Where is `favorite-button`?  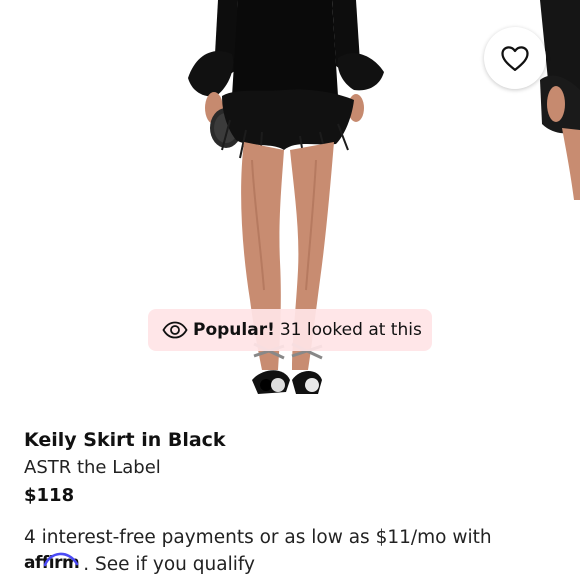
favorite-button is located at coordinates (515, 58).